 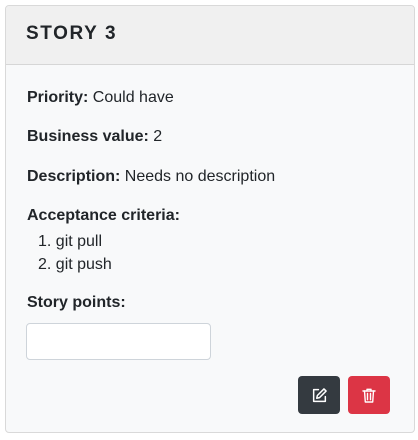 I want to click on description-field: Description: Needs no description, so click(x=151, y=177).